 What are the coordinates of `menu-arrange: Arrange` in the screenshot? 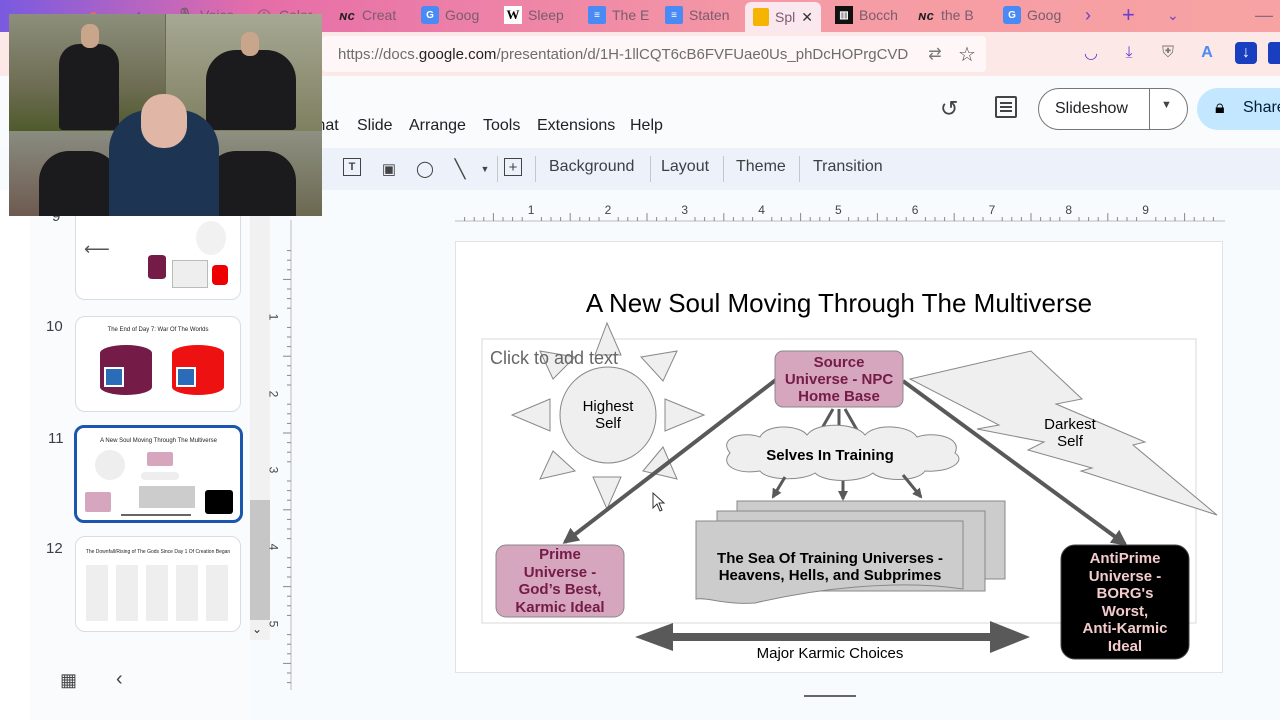 It's located at (437, 126).